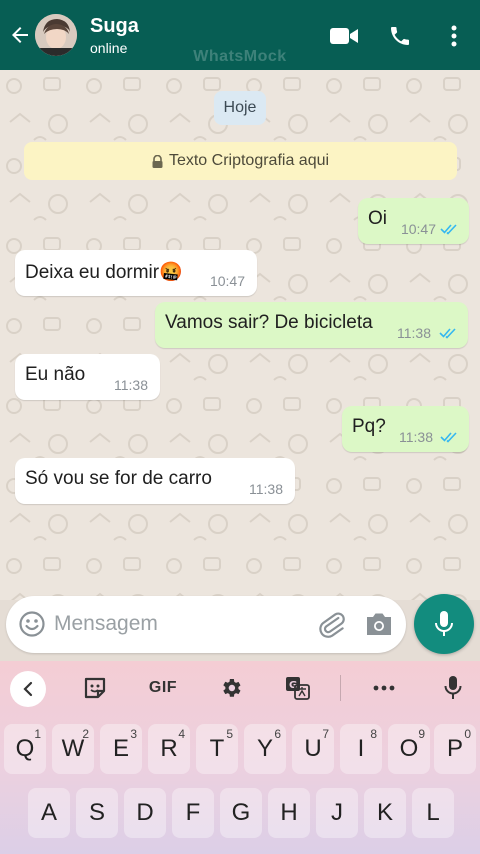  I want to click on key-w: W2, so click(73, 749).